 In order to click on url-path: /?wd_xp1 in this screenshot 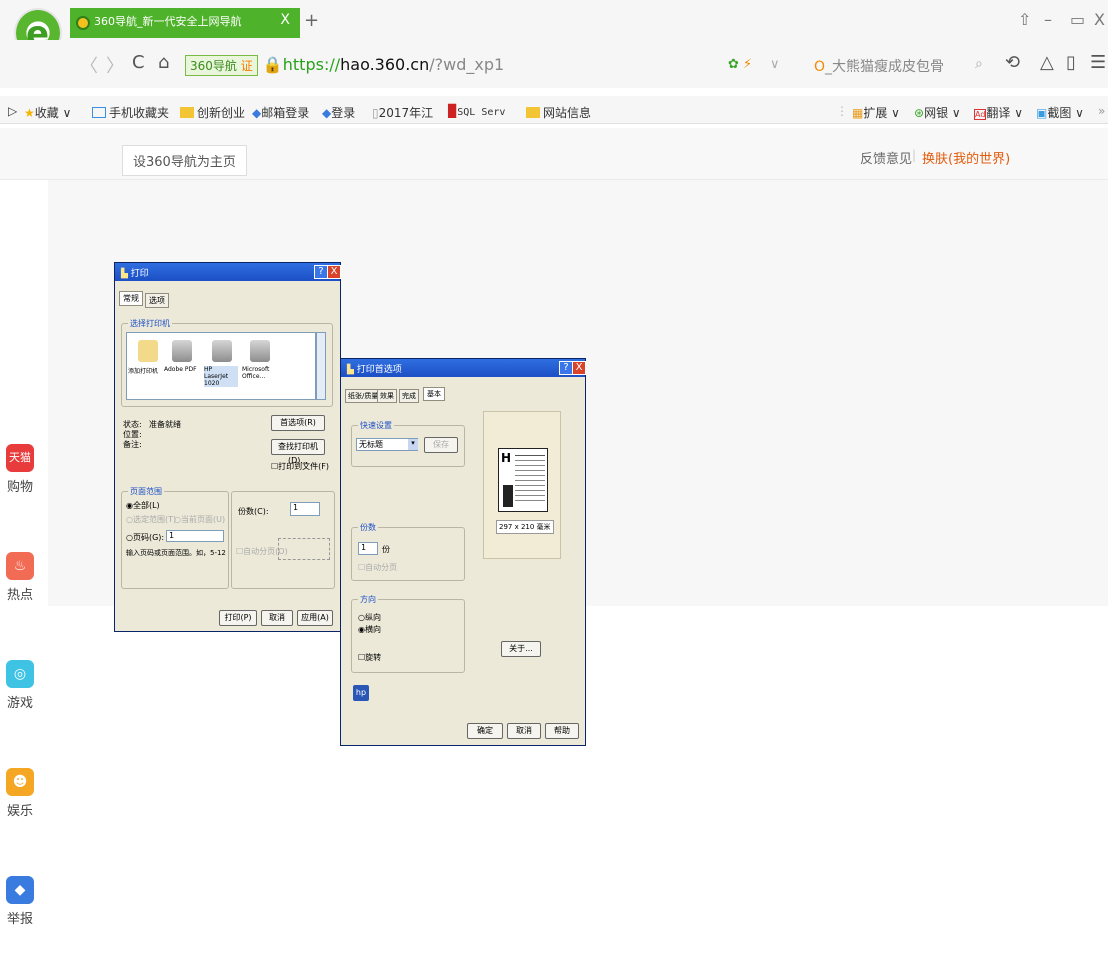, I will do `click(467, 64)`.